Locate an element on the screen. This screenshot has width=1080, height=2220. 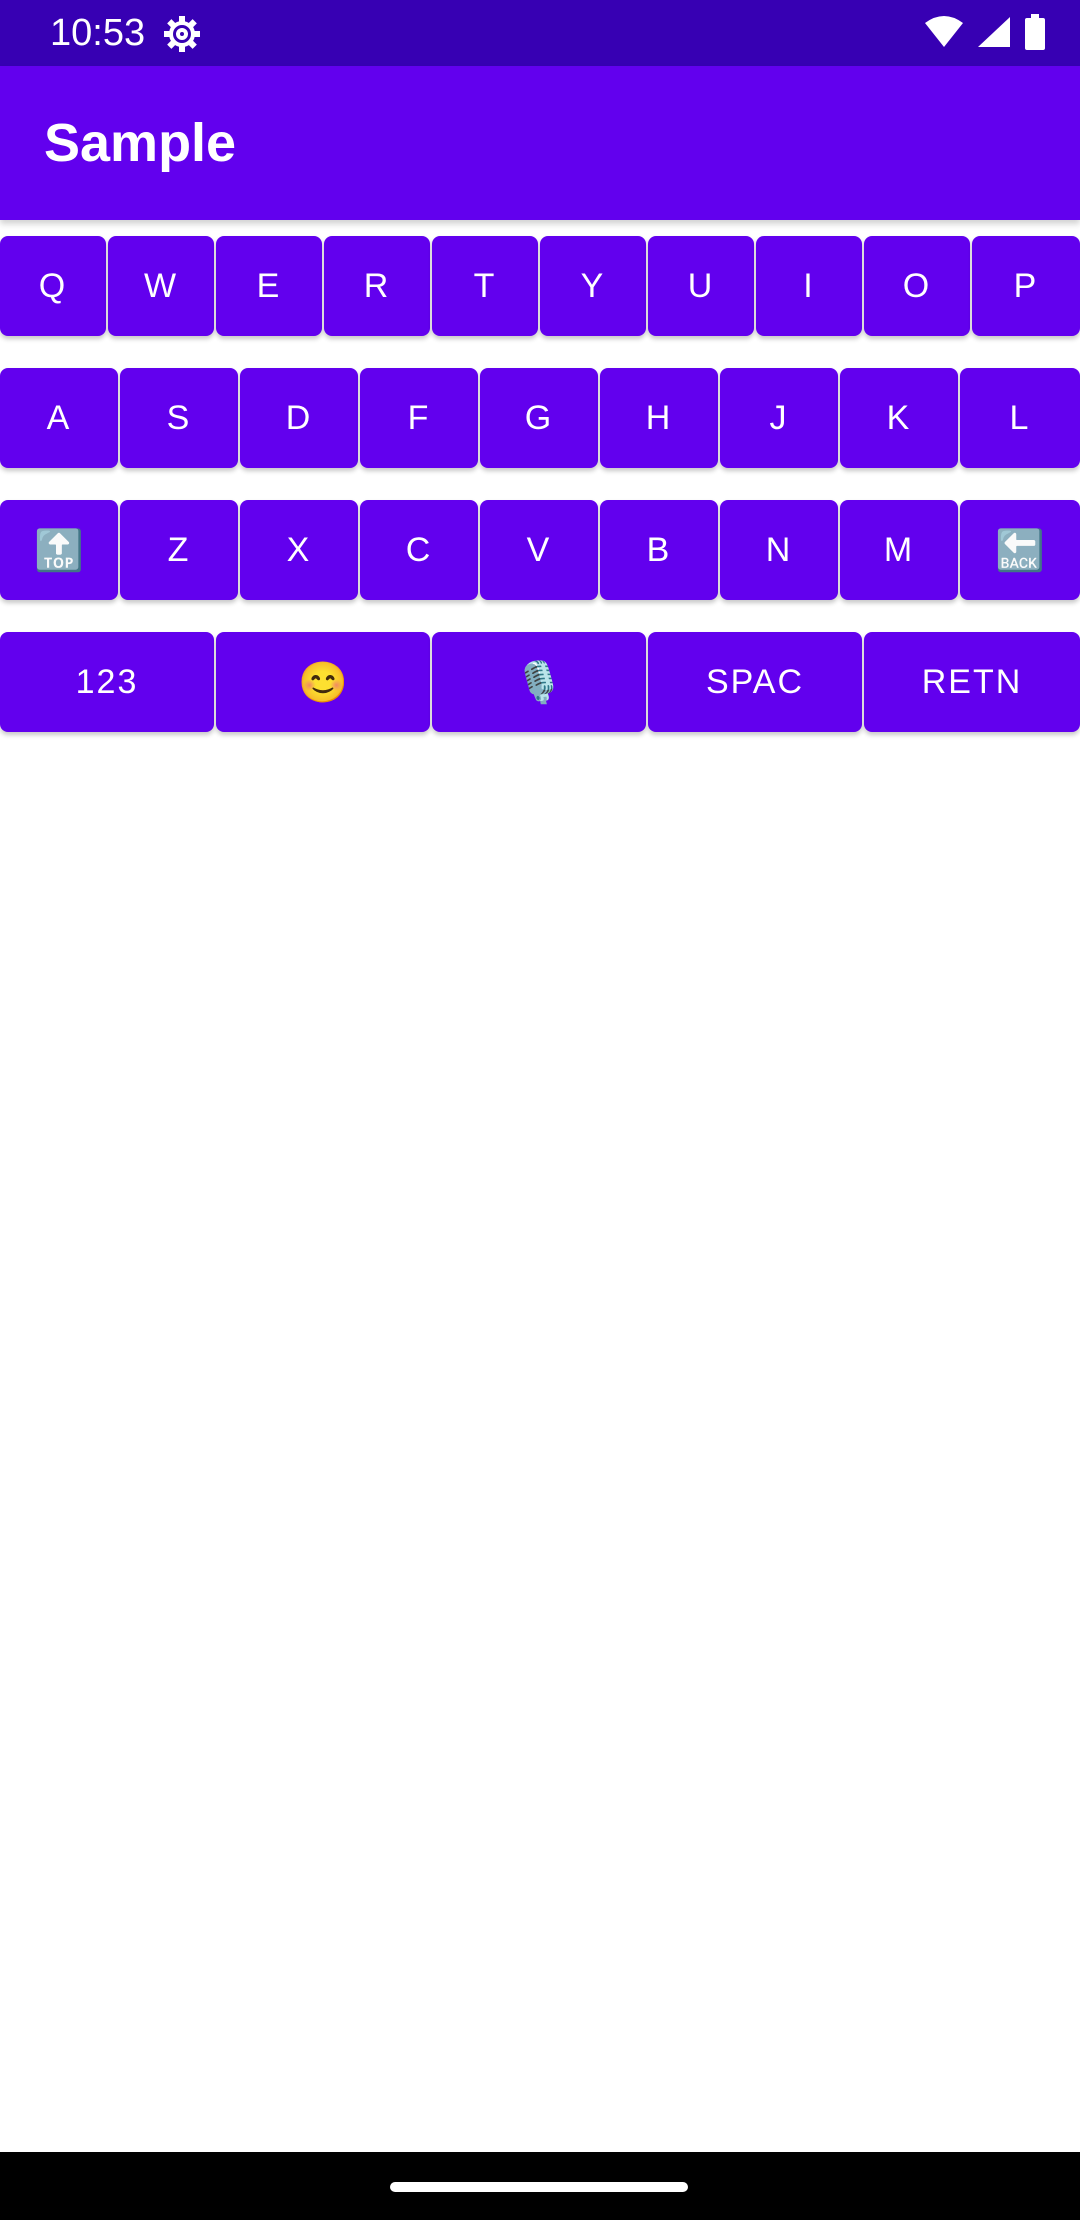
signal-icon is located at coordinates (994, 34).